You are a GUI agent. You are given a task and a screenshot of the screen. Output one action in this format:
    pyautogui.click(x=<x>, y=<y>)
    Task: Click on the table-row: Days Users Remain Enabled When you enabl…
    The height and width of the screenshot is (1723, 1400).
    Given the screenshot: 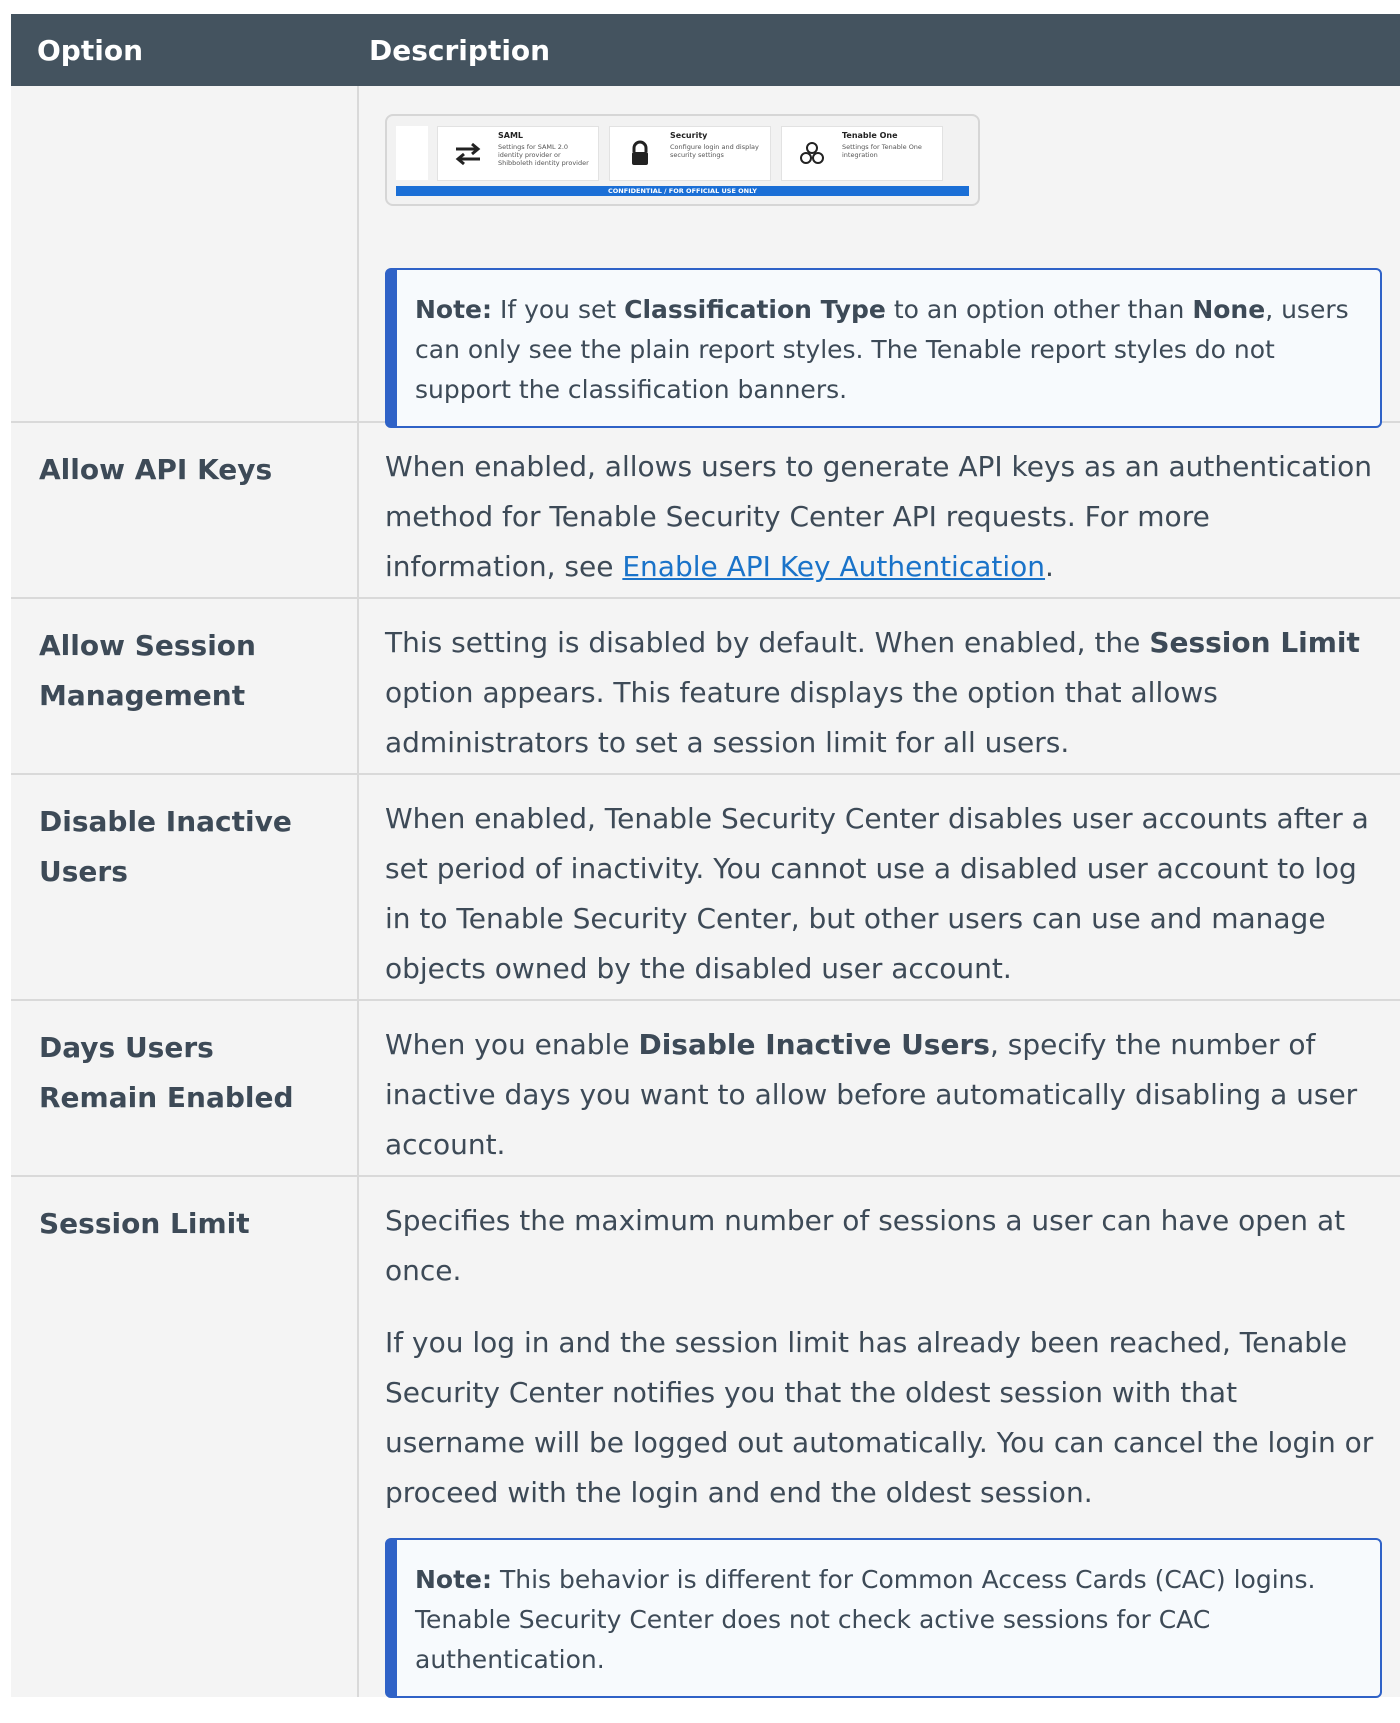 What is the action you would take?
    pyautogui.click(x=705, y=1089)
    